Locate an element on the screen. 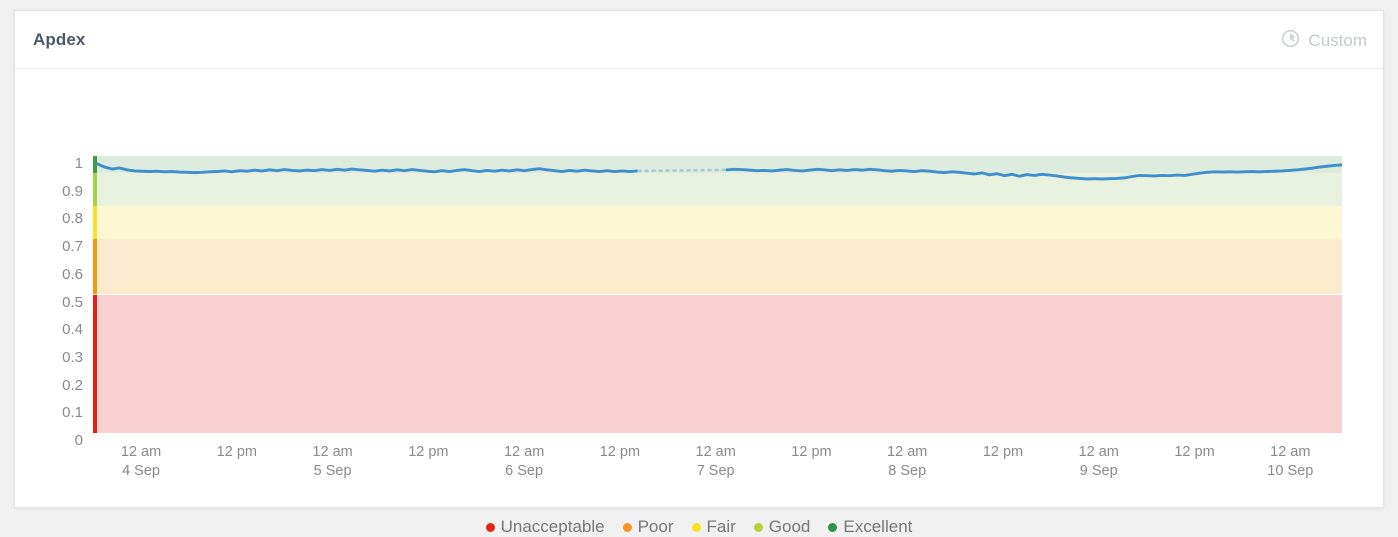  y-axis-tick: 0.4 is located at coordinates (72, 330).